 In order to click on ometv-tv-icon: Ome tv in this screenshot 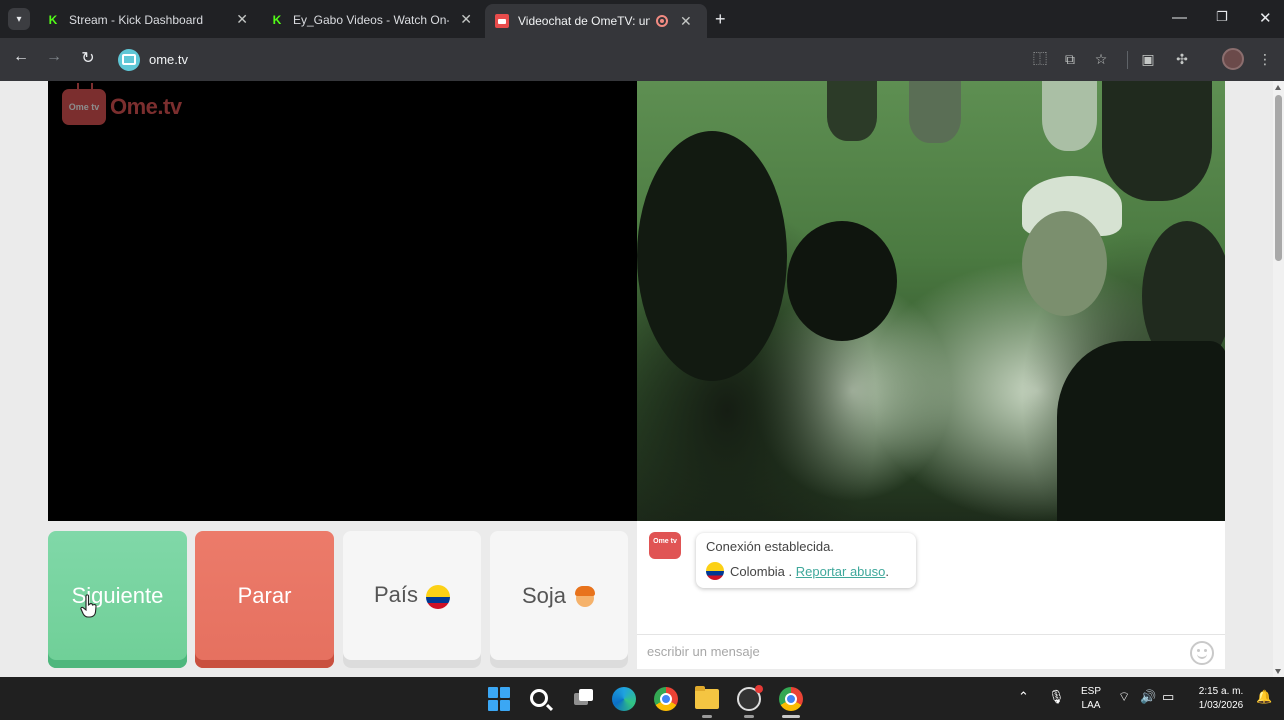, I will do `click(84, 107)`.